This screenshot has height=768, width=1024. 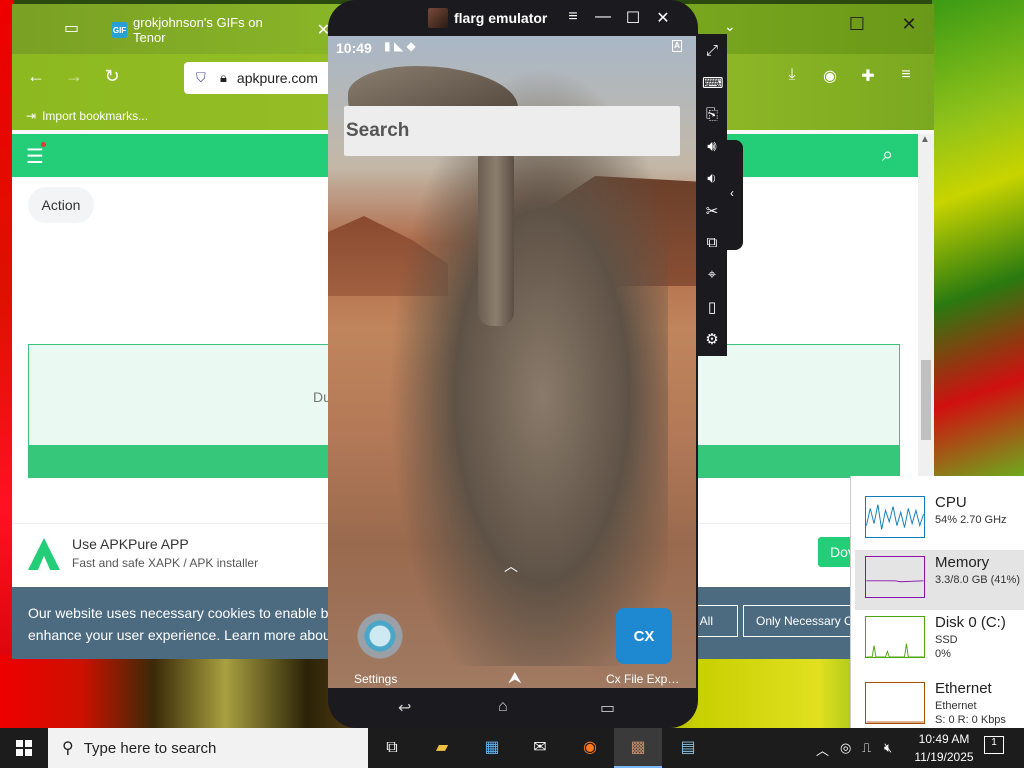 What do you see at coordinates (970, 622) in the screenshot?
I see `disk-label: Disk 0 (C:)` at bounding box center [970, 622].